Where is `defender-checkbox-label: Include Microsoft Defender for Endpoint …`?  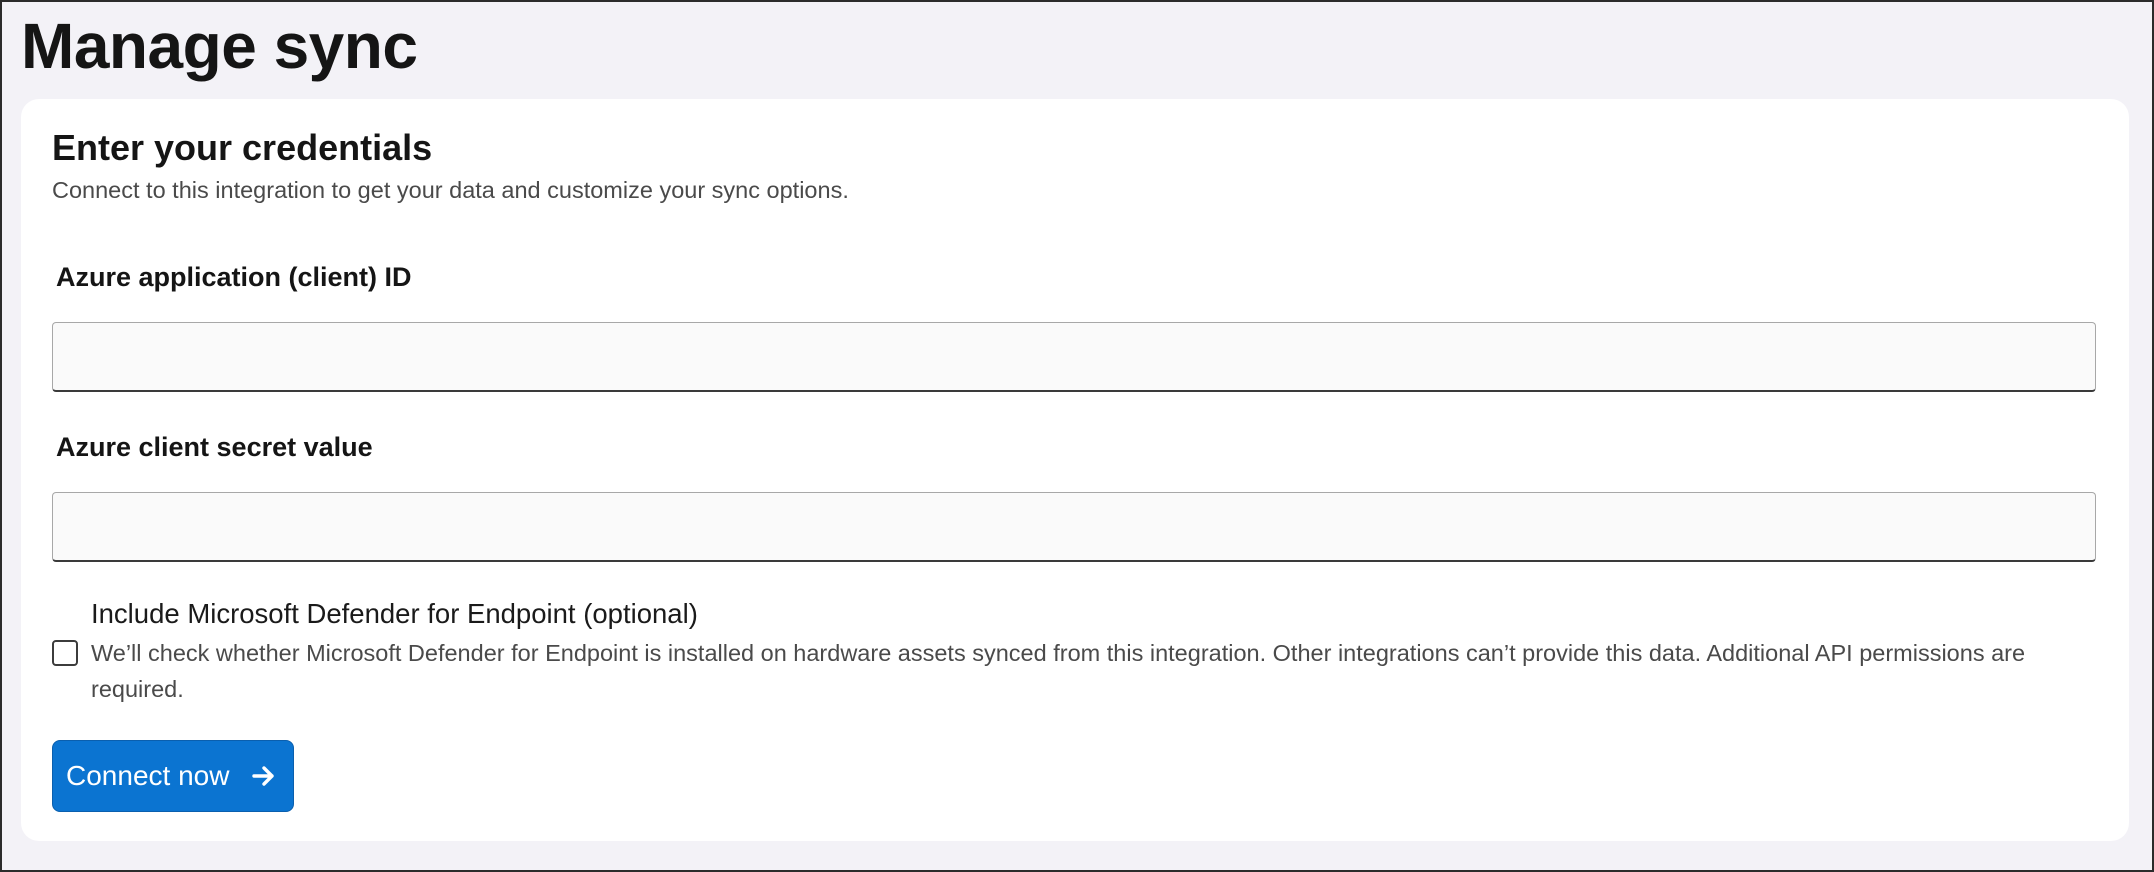 defender-checkbox-label: Include Microsoft Defender for Endpoint … is located at coordinates (394, 613).